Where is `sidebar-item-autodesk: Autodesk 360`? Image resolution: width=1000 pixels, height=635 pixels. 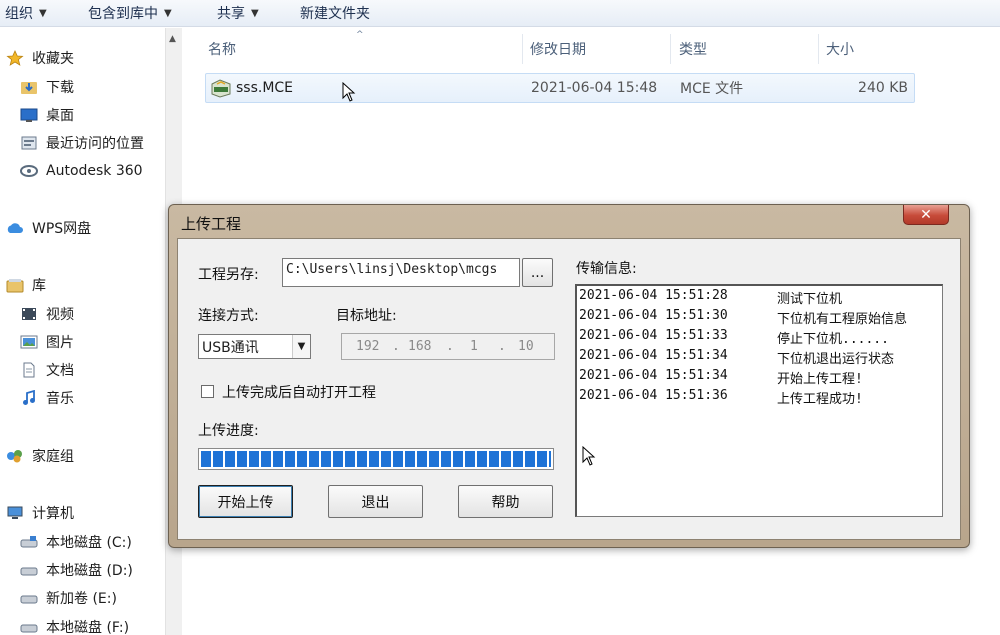
sidebar-item-autodesk: Autodesk 360 is located at coordinates (81, 171).